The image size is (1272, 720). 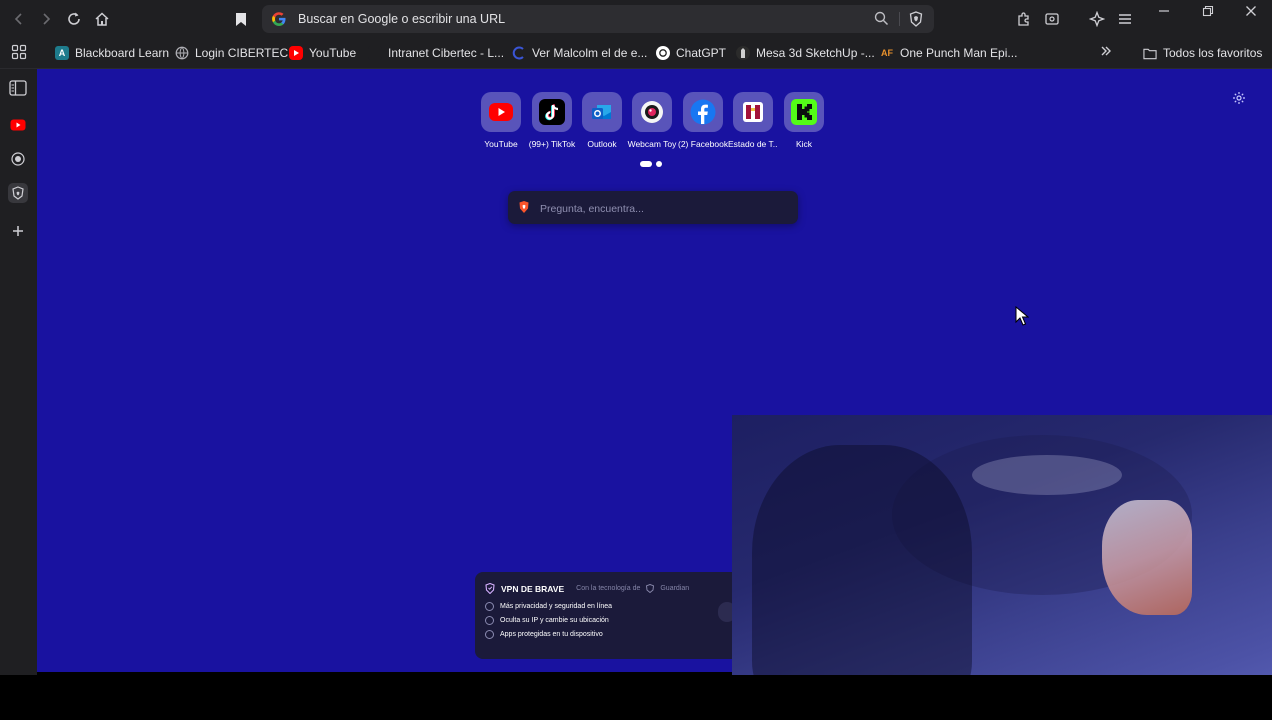 I want to click on sidebar, so click(x=18, y=372).